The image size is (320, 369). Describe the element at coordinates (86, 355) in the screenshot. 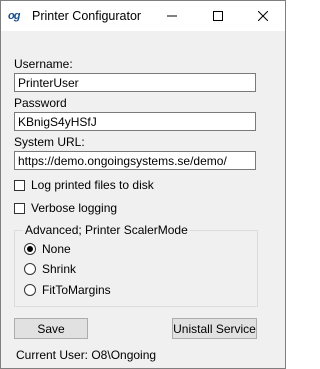

I see `current-user-status: Current User: O8\Ongoing` at that location.